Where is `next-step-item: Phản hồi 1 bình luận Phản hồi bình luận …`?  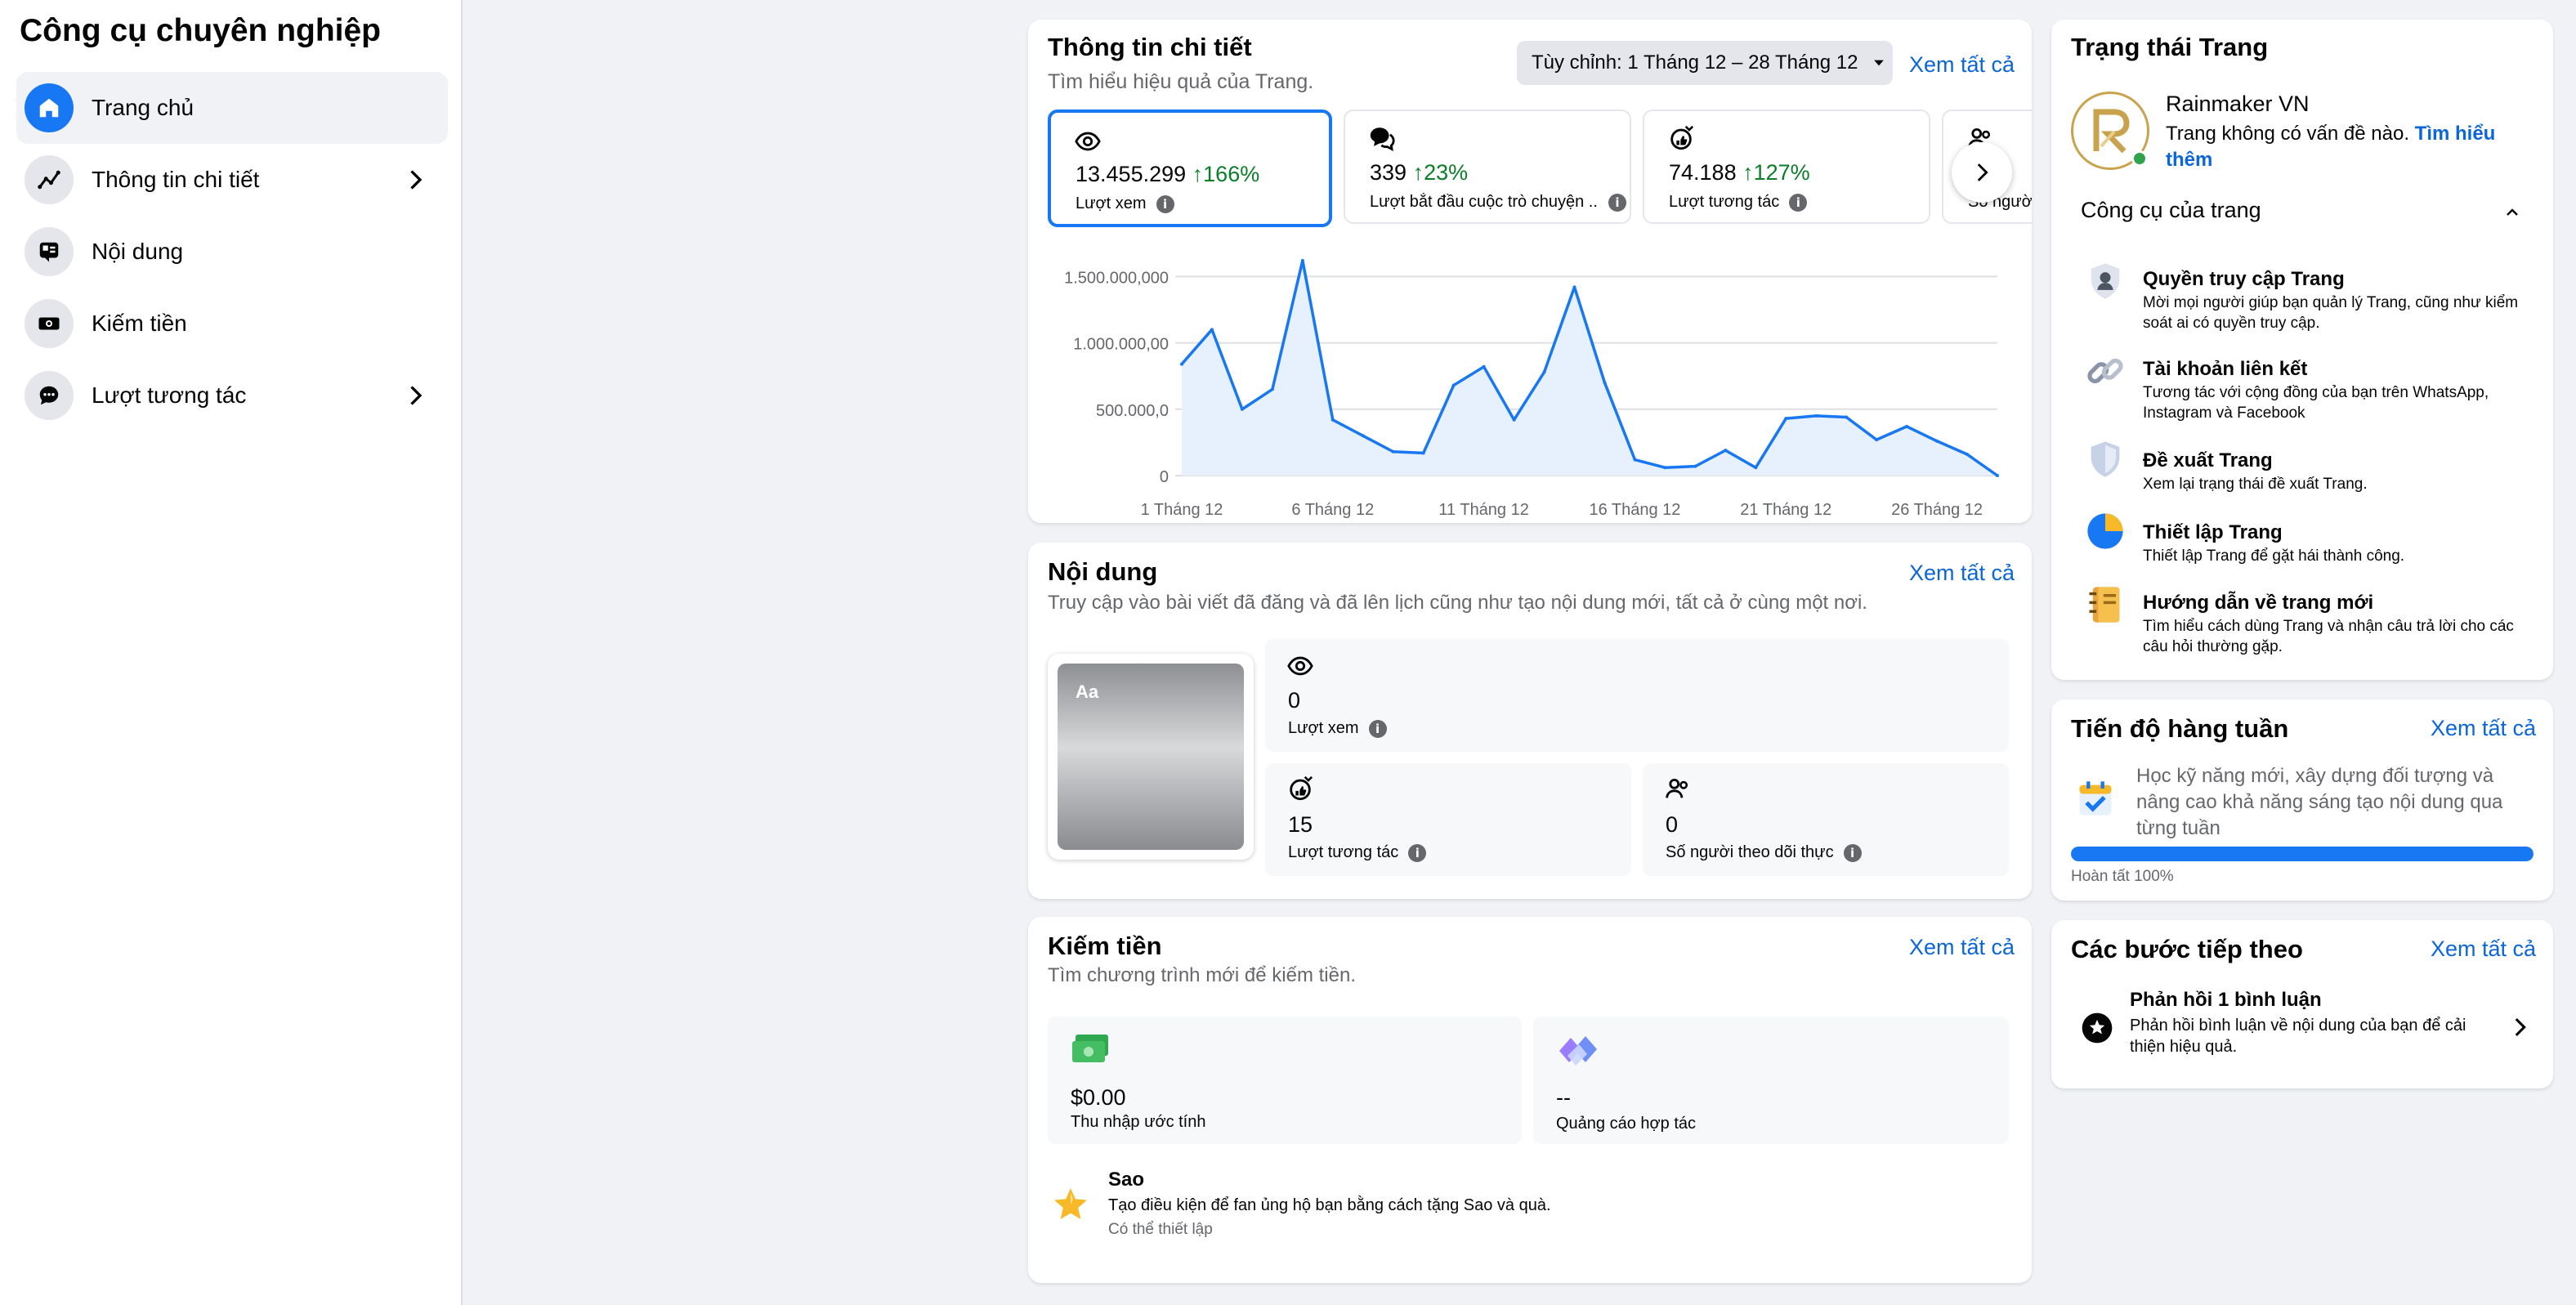 next-step-item: Phản hồi 1 bình luận Phản hồi bình luận … is located at coordinates (2302, 1030).